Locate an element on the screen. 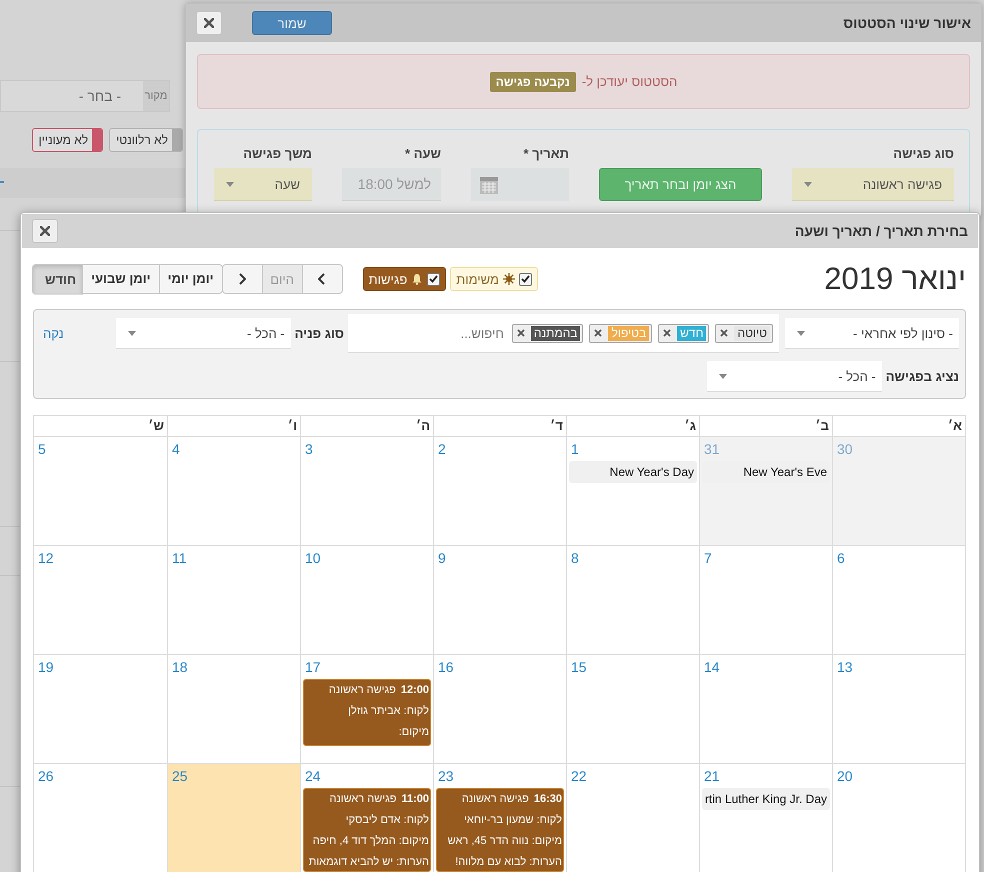 This screenshot has width=984, height=872. event-time: 16:30 is located at coordinates (548, 799).